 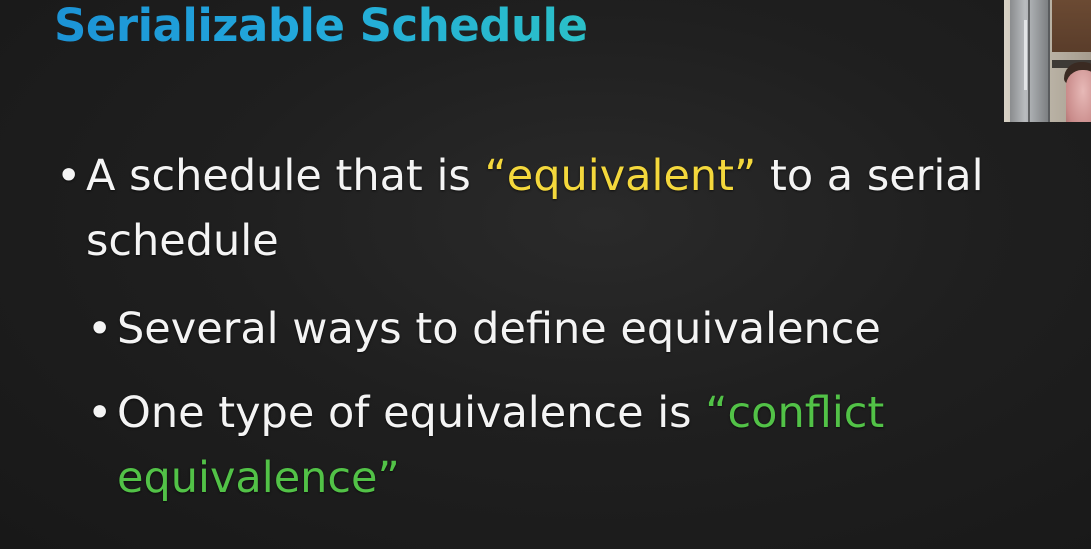 What do you see at coordinates (285, 176) in the screenshot?
I see `bullet-text: A schedule that is` at bounding box center [285, 176].